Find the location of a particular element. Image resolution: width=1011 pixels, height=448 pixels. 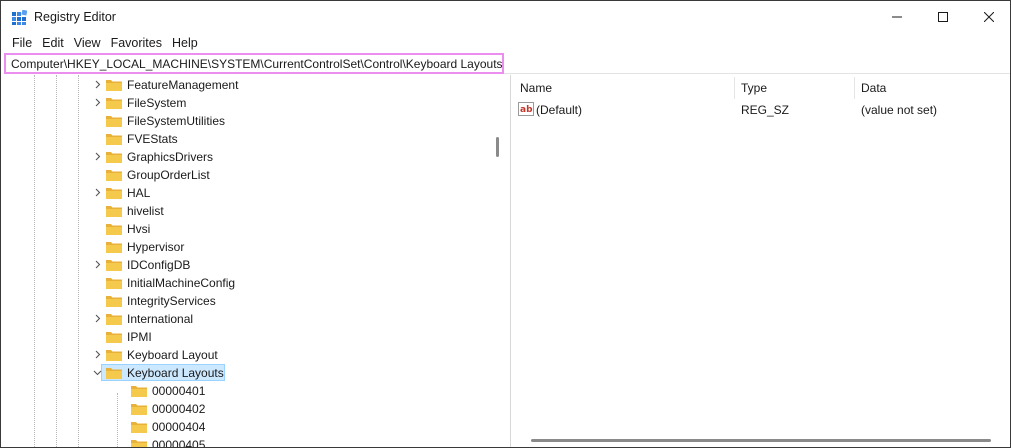

minimize-button is located at coordinates (897, 17).